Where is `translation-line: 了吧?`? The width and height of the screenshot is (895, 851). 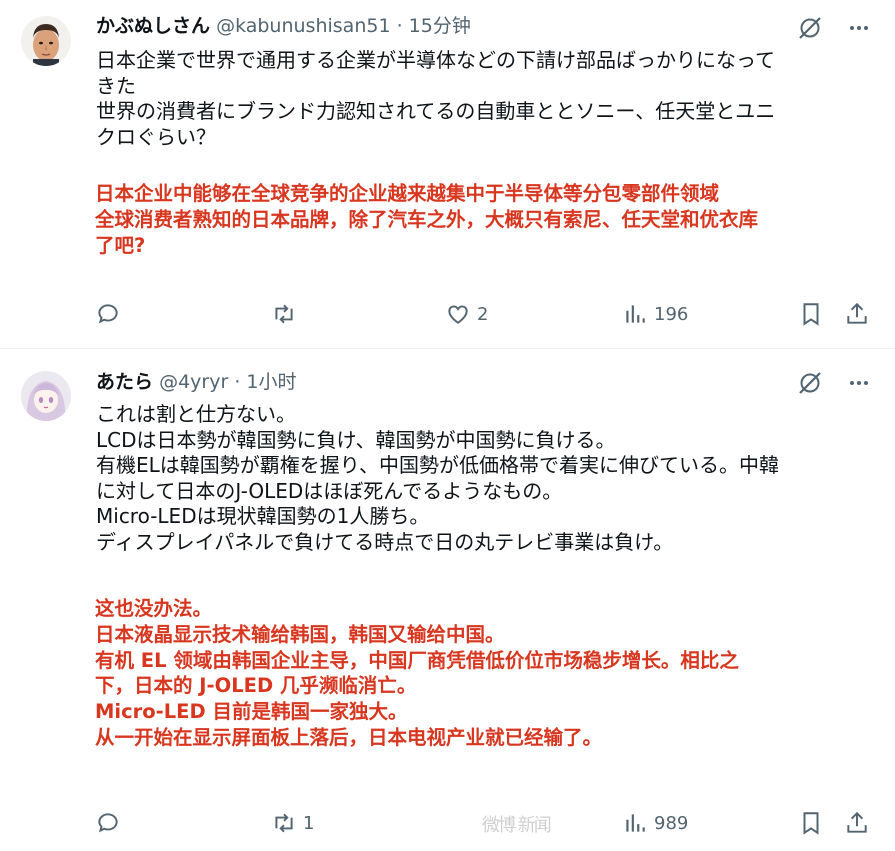
translation-line: 了吧? is located at coordinates (120, 245).